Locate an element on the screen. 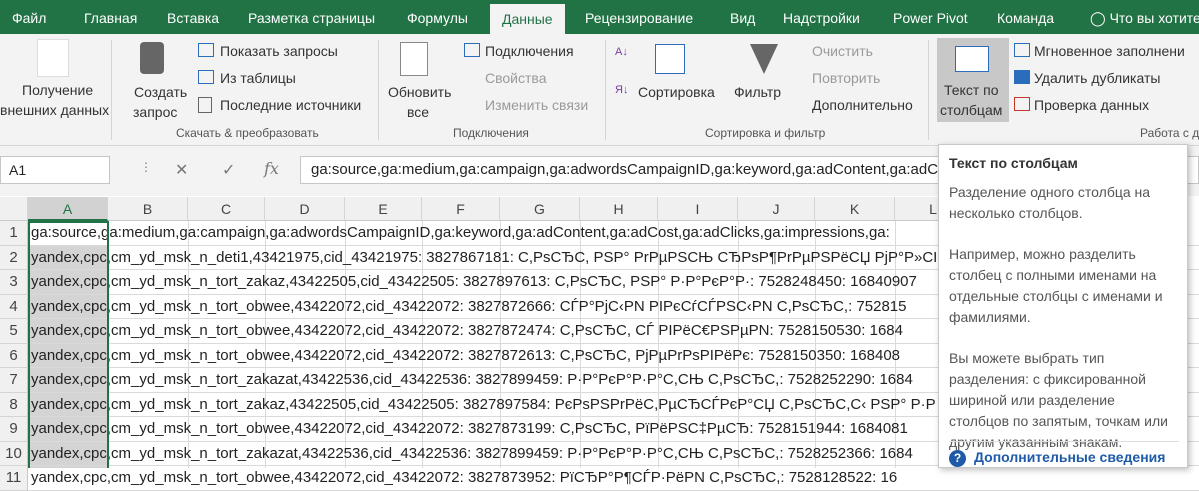  row-header: 8 is located at coordinates (14, 404).